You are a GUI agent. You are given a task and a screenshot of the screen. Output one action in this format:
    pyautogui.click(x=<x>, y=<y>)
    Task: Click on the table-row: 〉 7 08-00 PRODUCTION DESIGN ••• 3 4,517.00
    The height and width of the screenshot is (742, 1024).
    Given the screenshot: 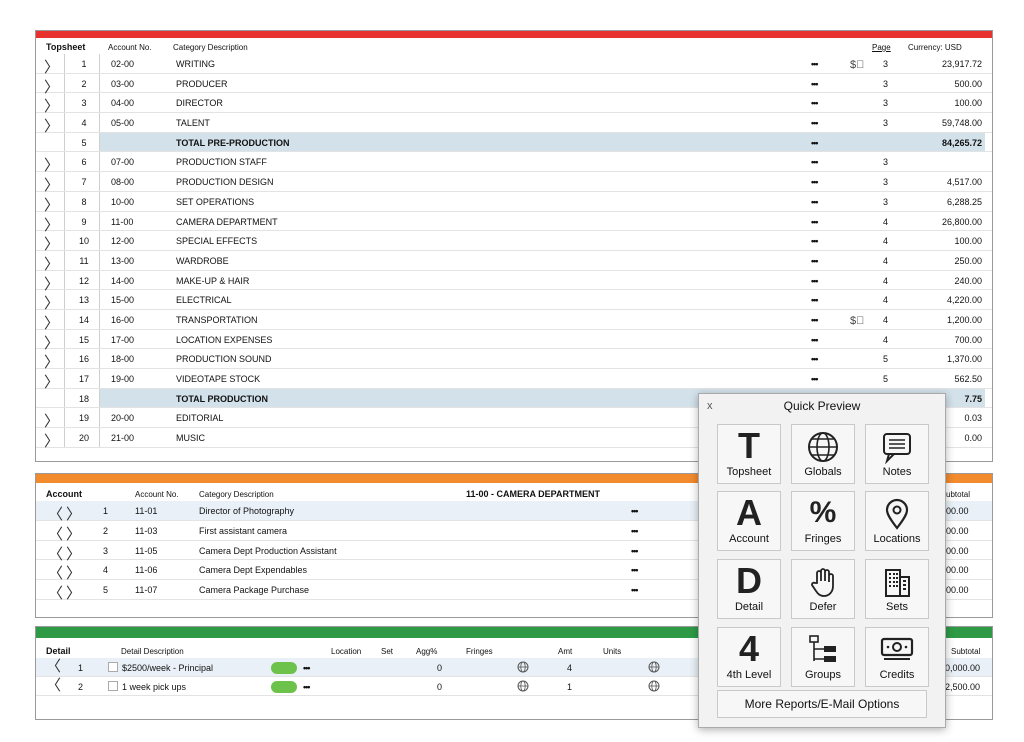 What is the action you would take?
    pyautogui.click(x=514, y=183)
    